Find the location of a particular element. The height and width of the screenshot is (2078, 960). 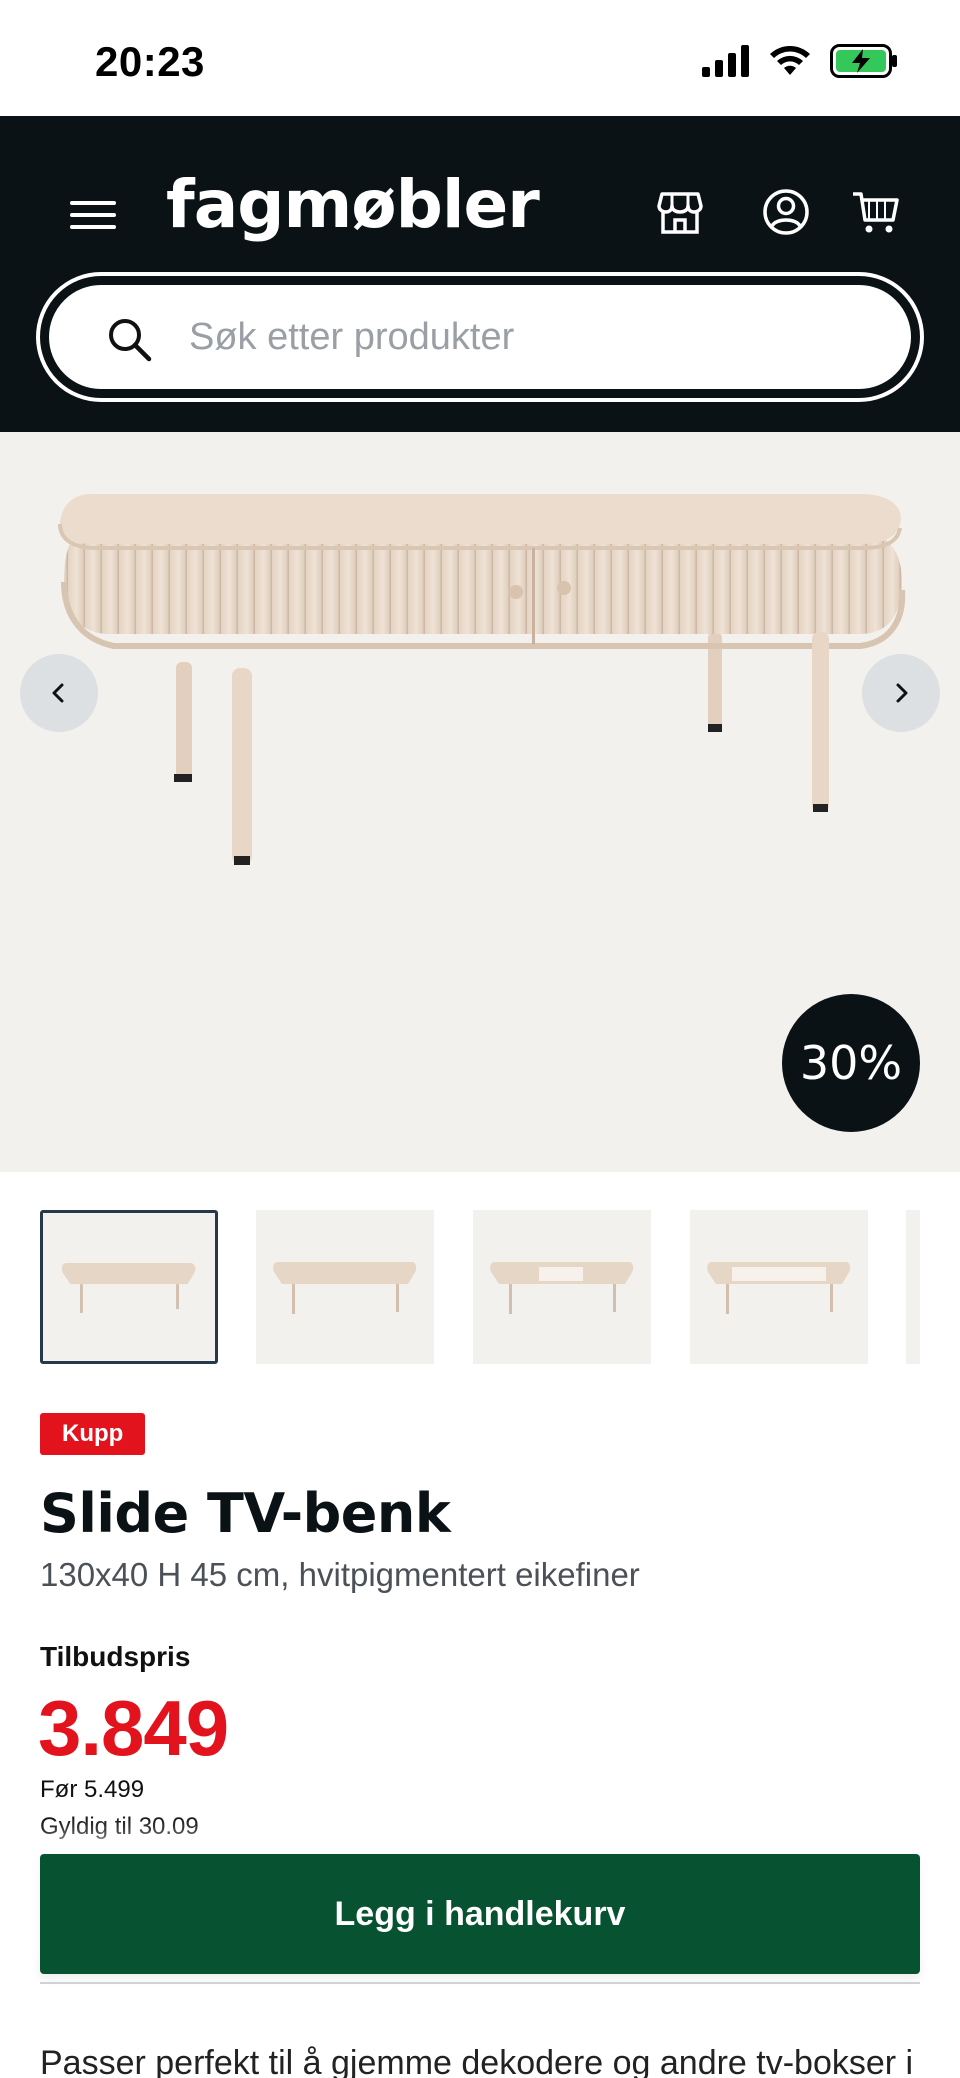

sale-price: 3.849 is located at coordinates (133, 1728).